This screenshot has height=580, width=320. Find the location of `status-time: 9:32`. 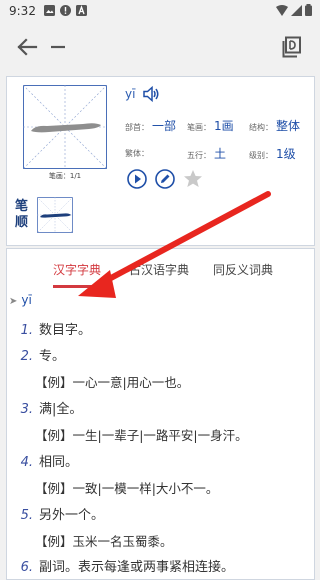

status-time: 9:32 is located at coordinates (22, 11).